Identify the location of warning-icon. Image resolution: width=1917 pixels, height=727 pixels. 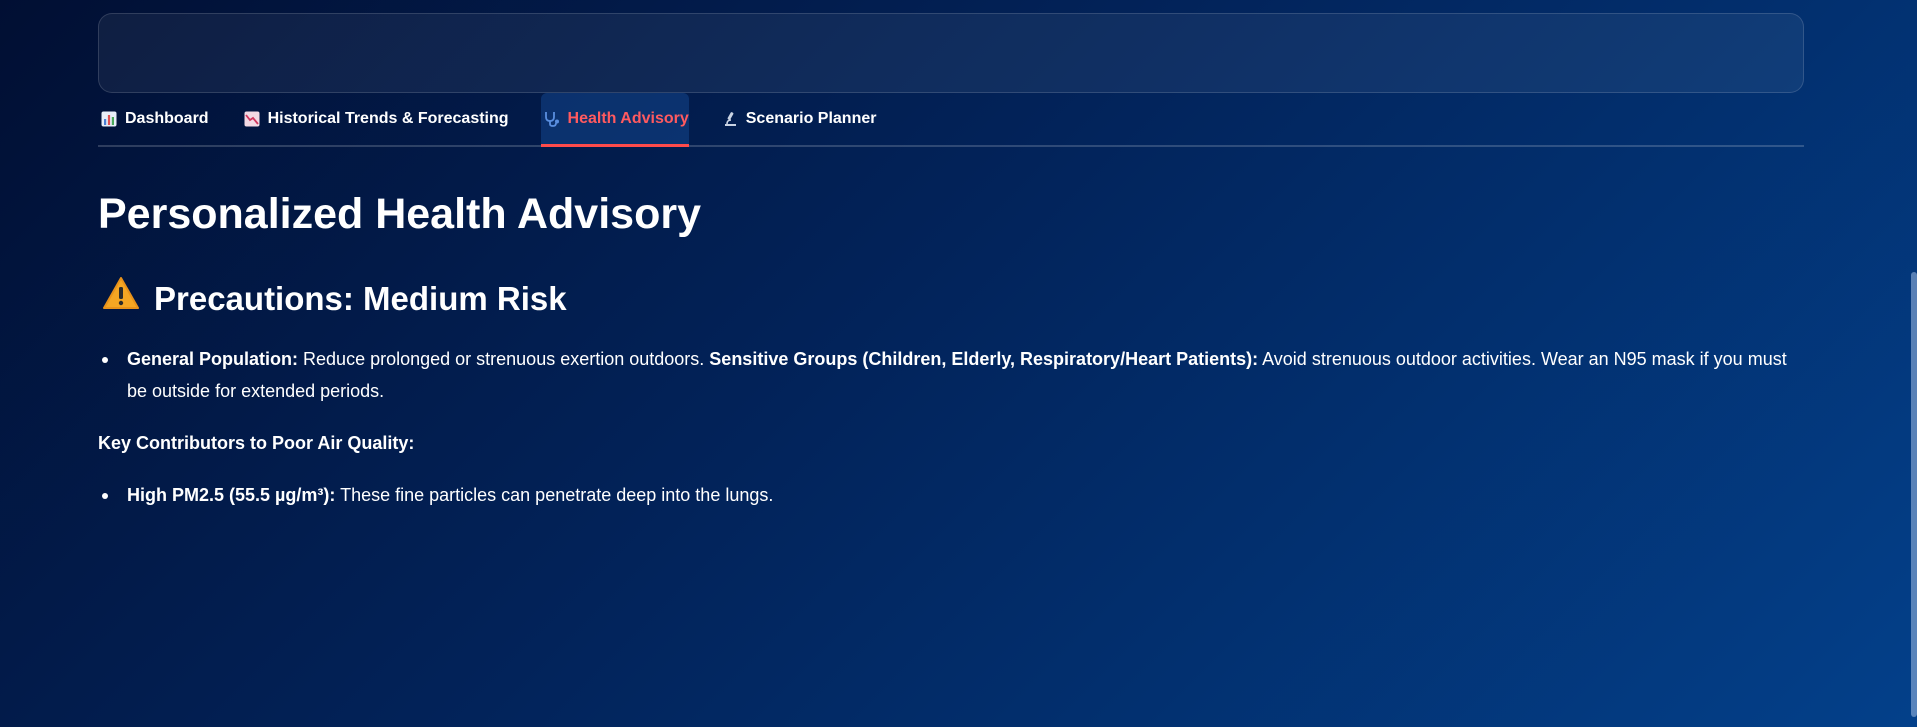
(128, 298).